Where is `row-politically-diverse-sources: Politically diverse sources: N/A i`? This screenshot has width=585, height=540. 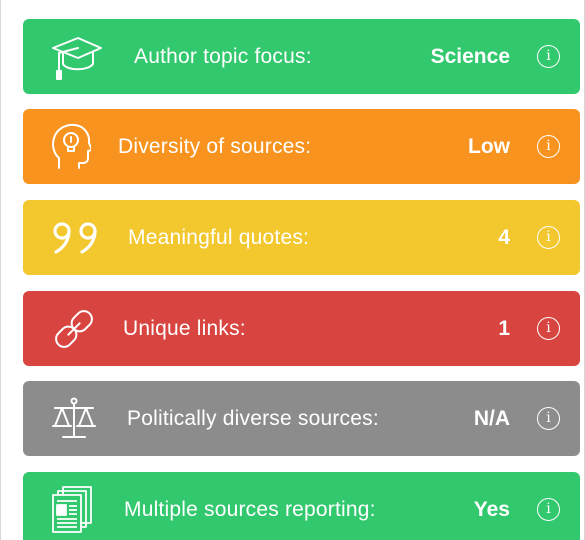
row-politically-diverse-sources: Politically diverse sources: N/A i is located at coordinates (301, 418).